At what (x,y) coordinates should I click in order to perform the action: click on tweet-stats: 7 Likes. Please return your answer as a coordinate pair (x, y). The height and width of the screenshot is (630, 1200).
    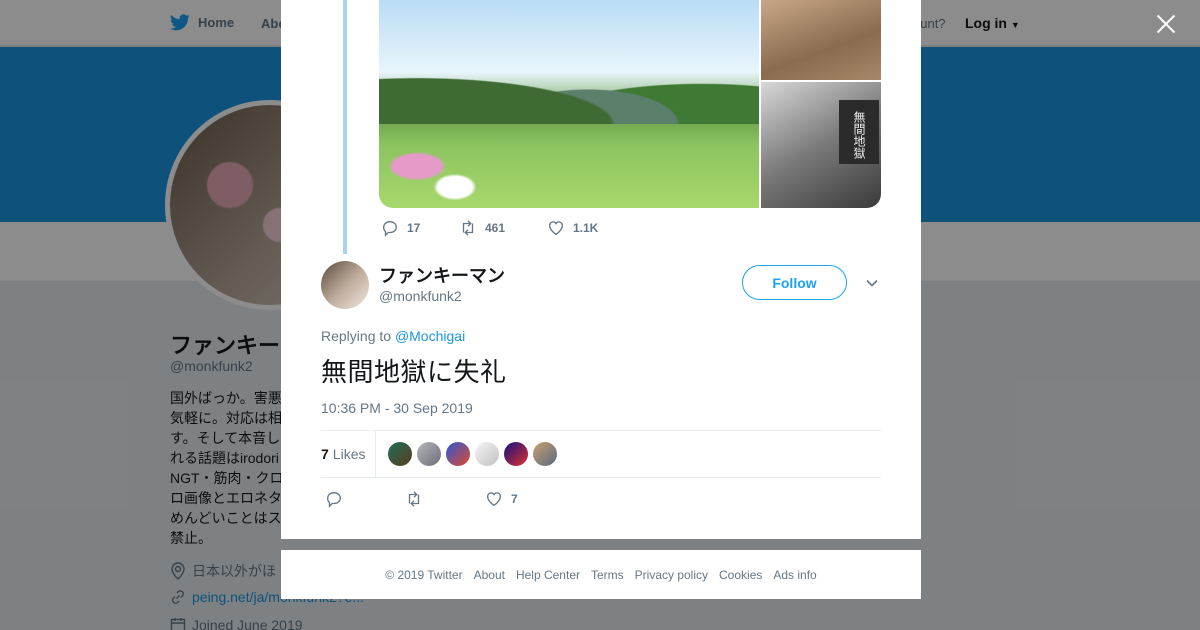
    Looking at the image, I should click on (601, 454).